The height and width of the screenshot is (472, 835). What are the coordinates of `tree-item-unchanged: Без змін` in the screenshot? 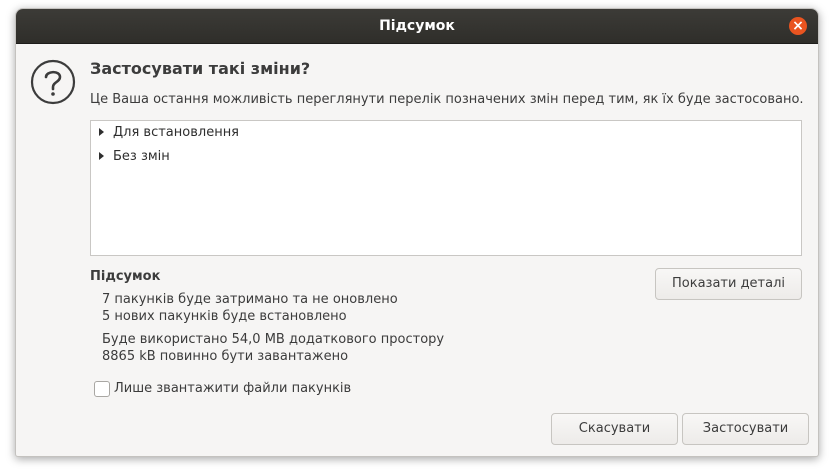 It's located at (134, 157).